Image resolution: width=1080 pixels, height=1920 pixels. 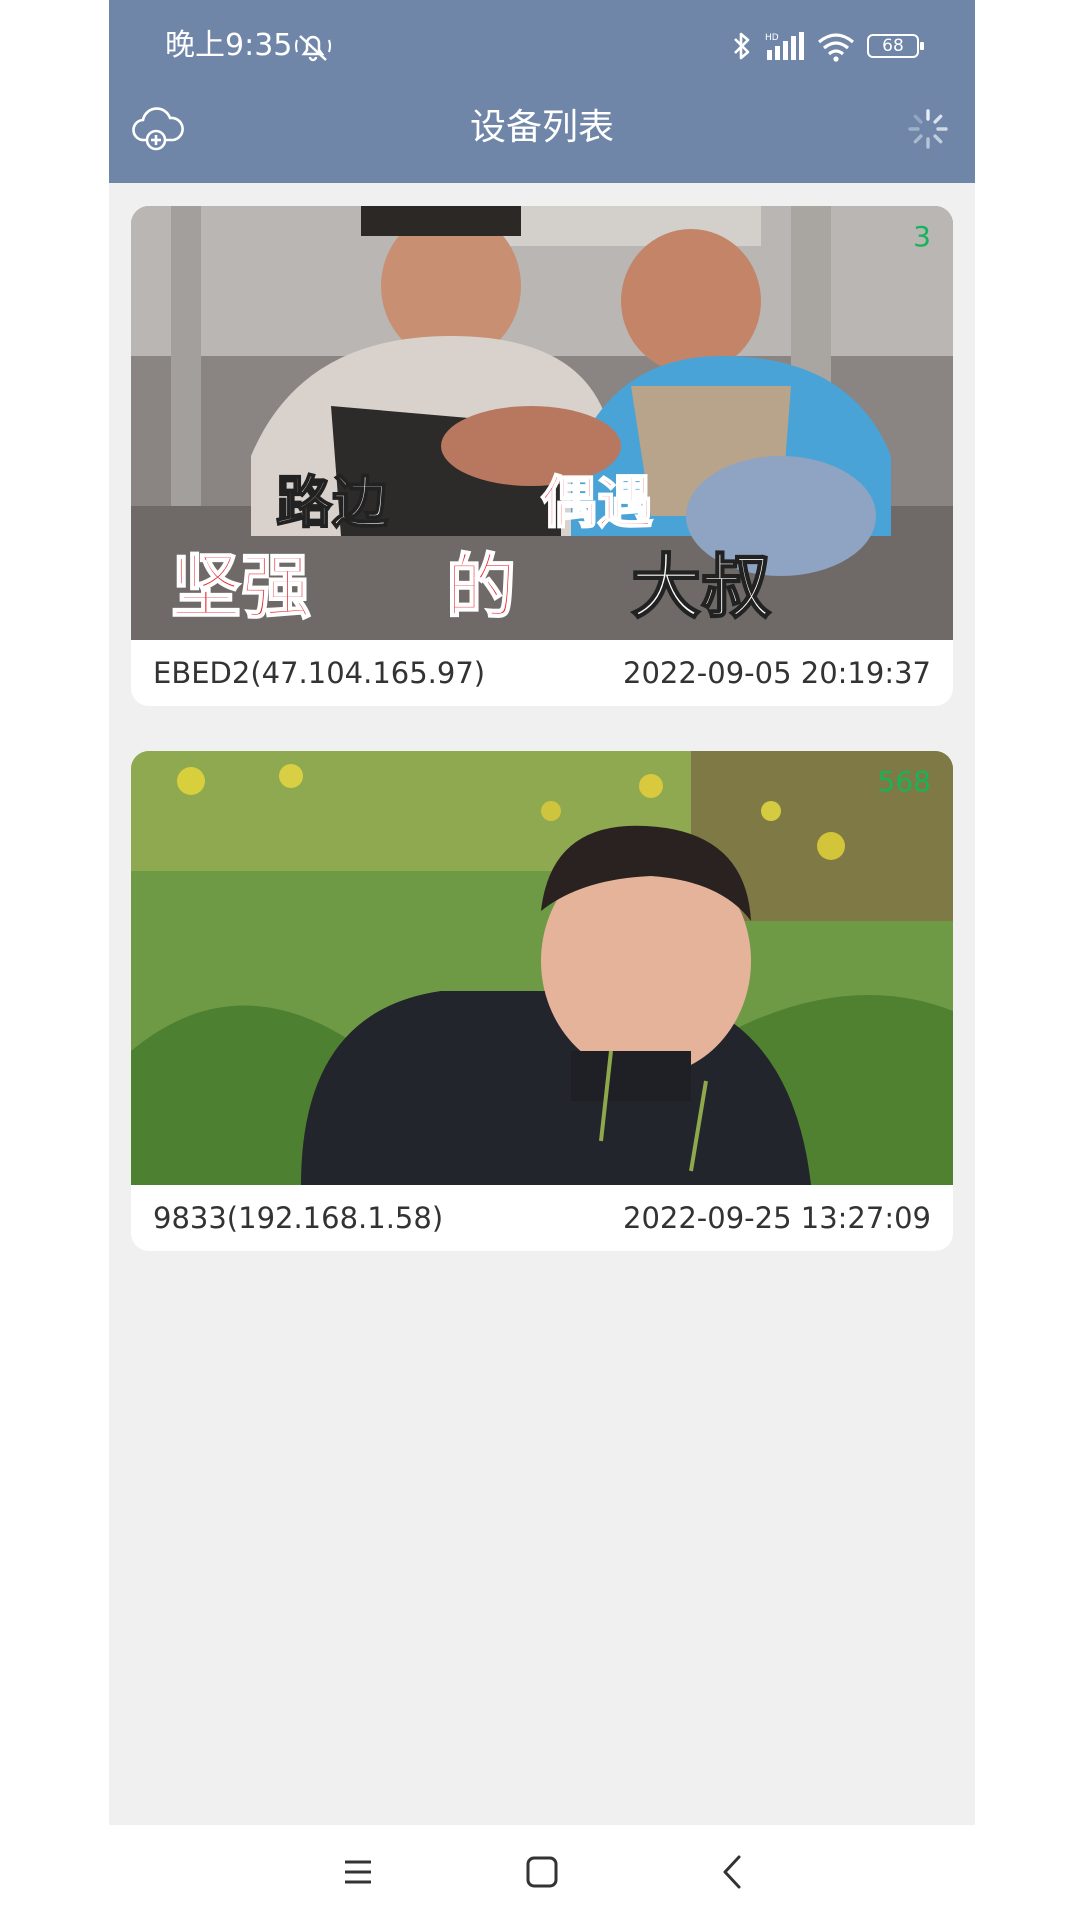 What do you see at coordinates (481, 587) in the screenshot?
I see `thumbnail-caption-4: 的` at bounding box center [481, 587].